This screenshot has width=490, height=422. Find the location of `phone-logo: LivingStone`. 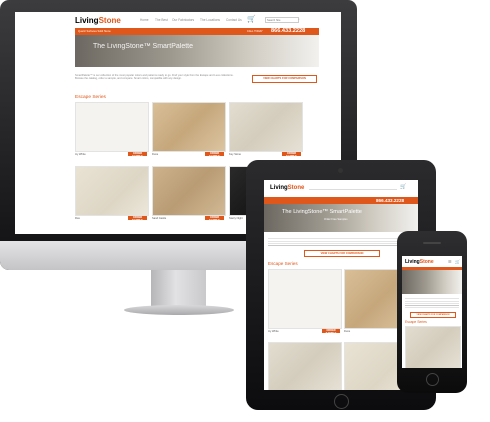

phone-logo: LivingStone is located at coordinates (419, 262).